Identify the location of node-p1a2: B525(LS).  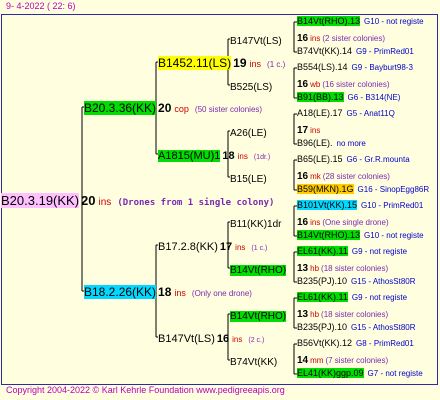
(251, 86).